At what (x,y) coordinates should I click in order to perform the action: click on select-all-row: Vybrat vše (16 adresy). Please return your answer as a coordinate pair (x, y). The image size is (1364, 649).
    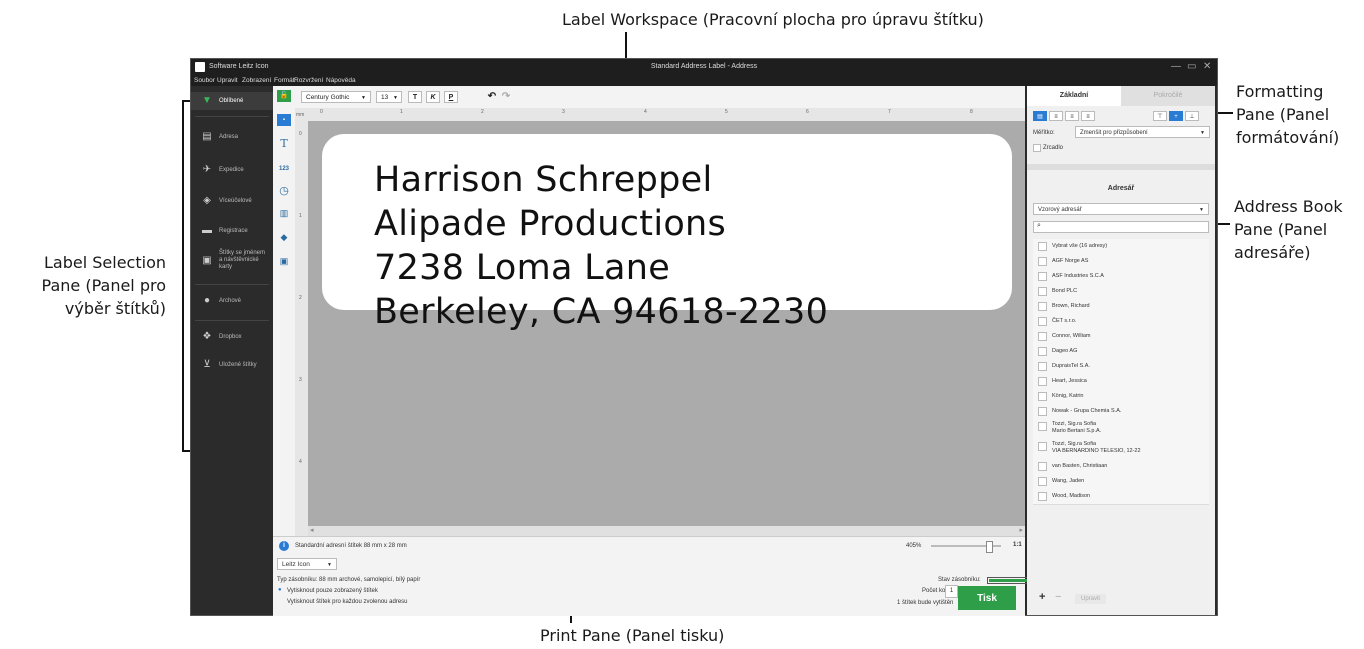
    Looking at the image, I should click on (1121, 247).